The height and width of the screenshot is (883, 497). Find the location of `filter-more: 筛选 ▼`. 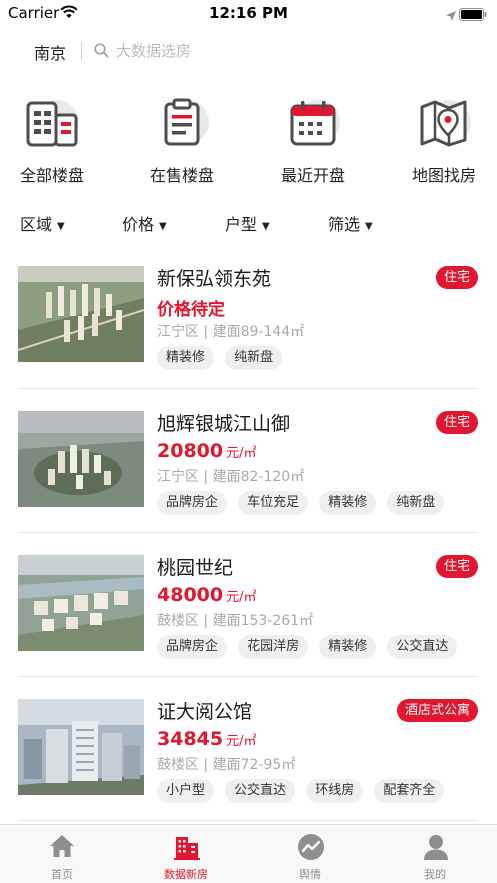

filter-more: 筛选 ▼ is located at coordinates (350, 223).